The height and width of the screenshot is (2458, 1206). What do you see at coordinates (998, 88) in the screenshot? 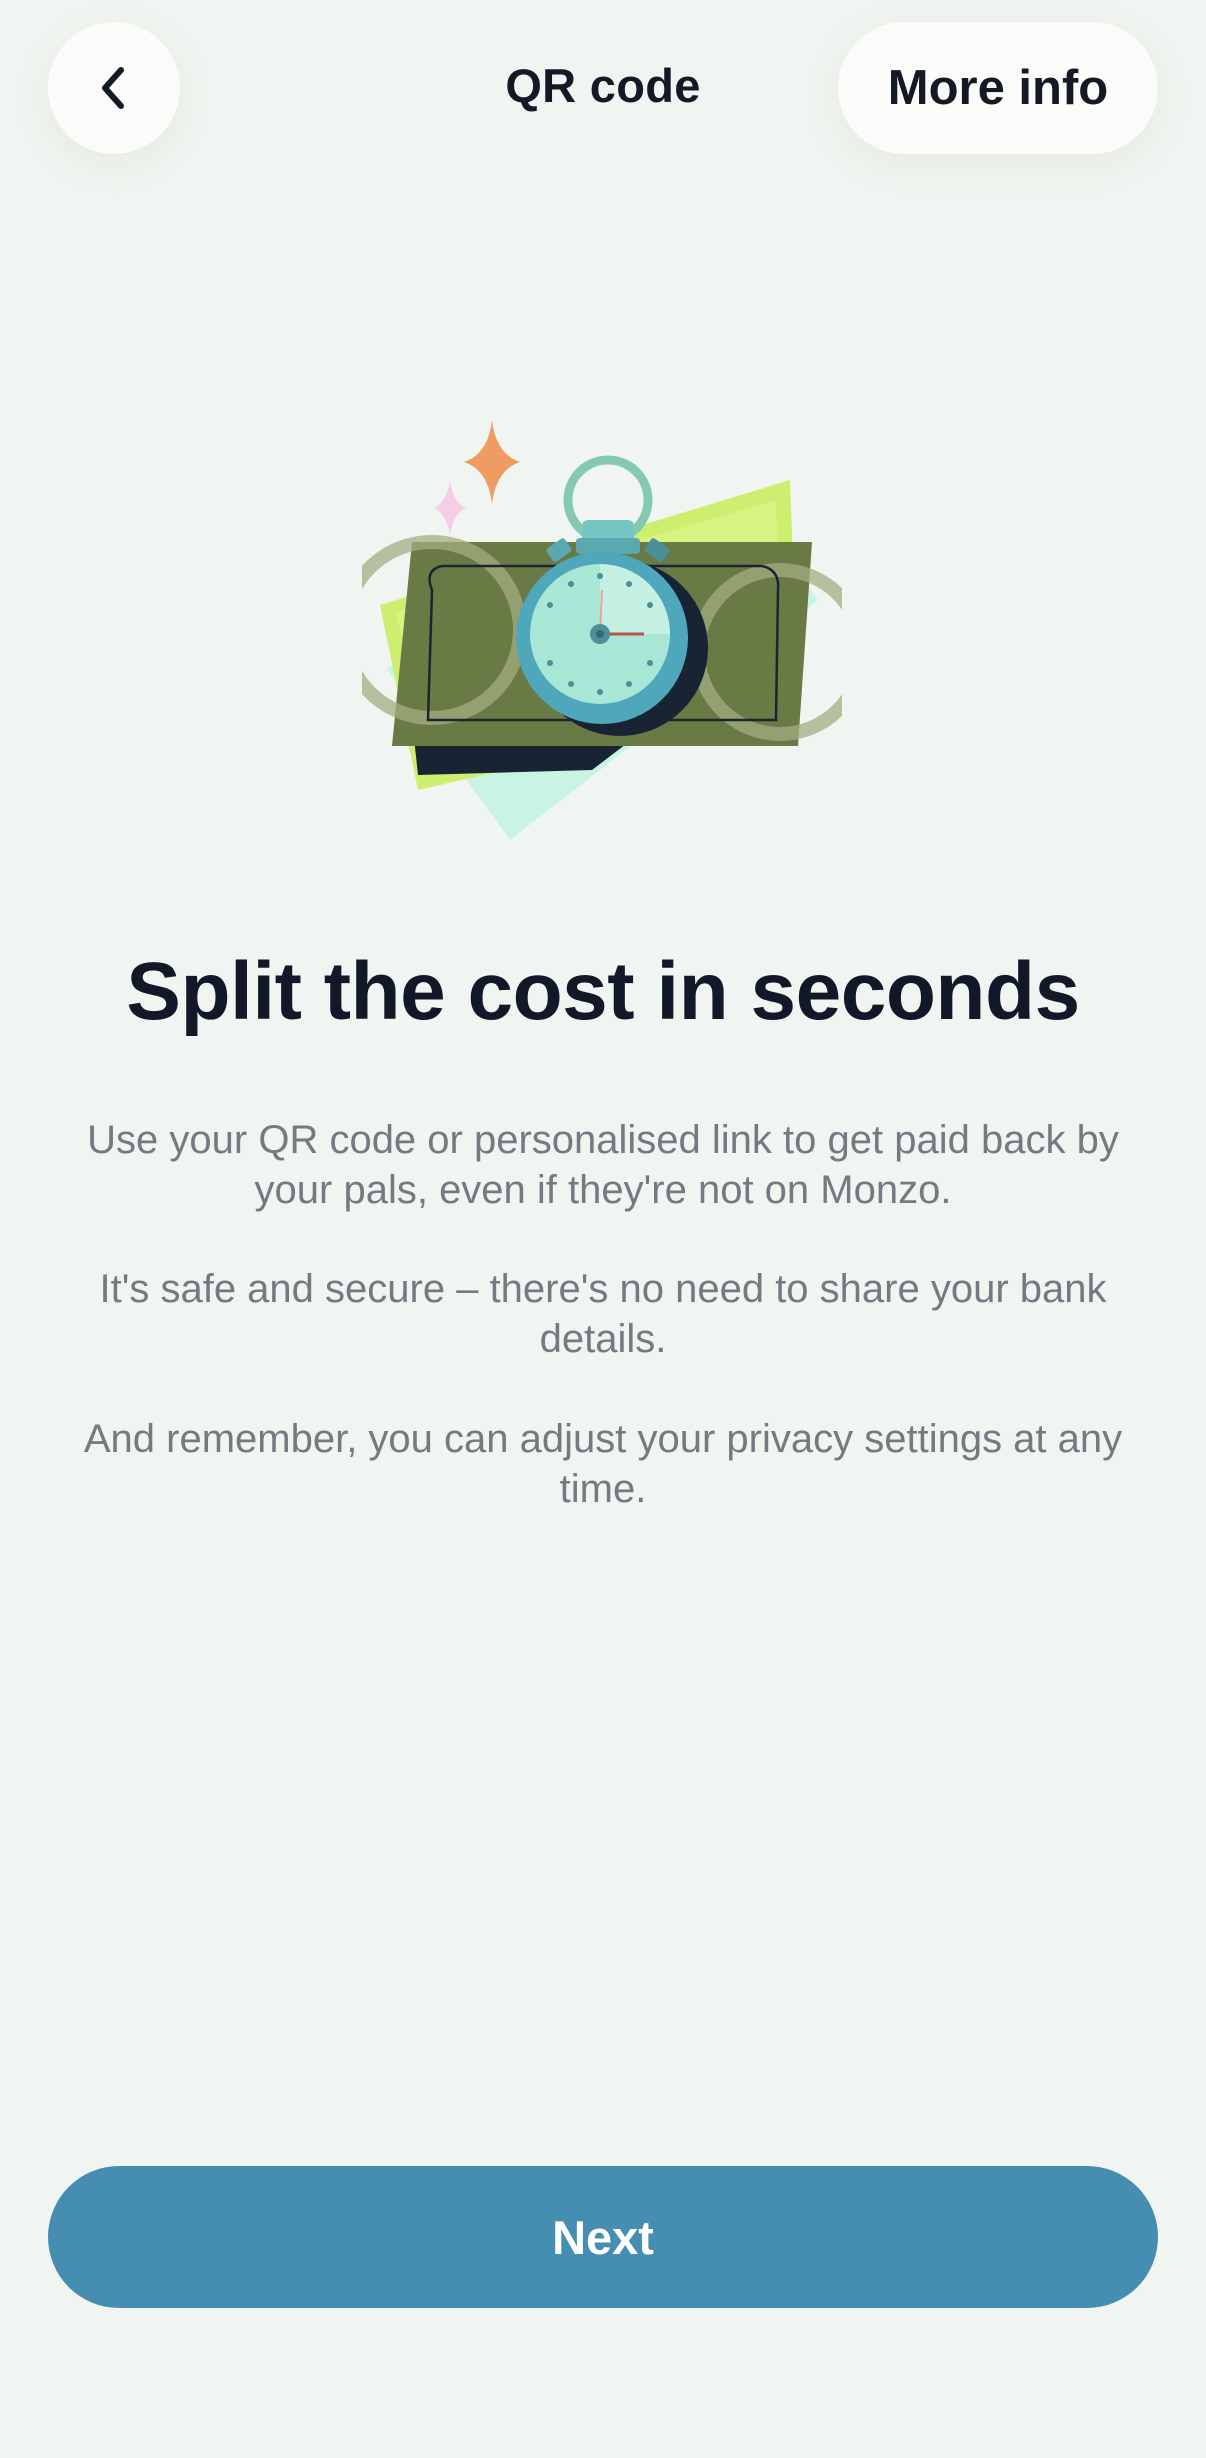
I see `more-info-button: More info` at bounding box center [998, 88].